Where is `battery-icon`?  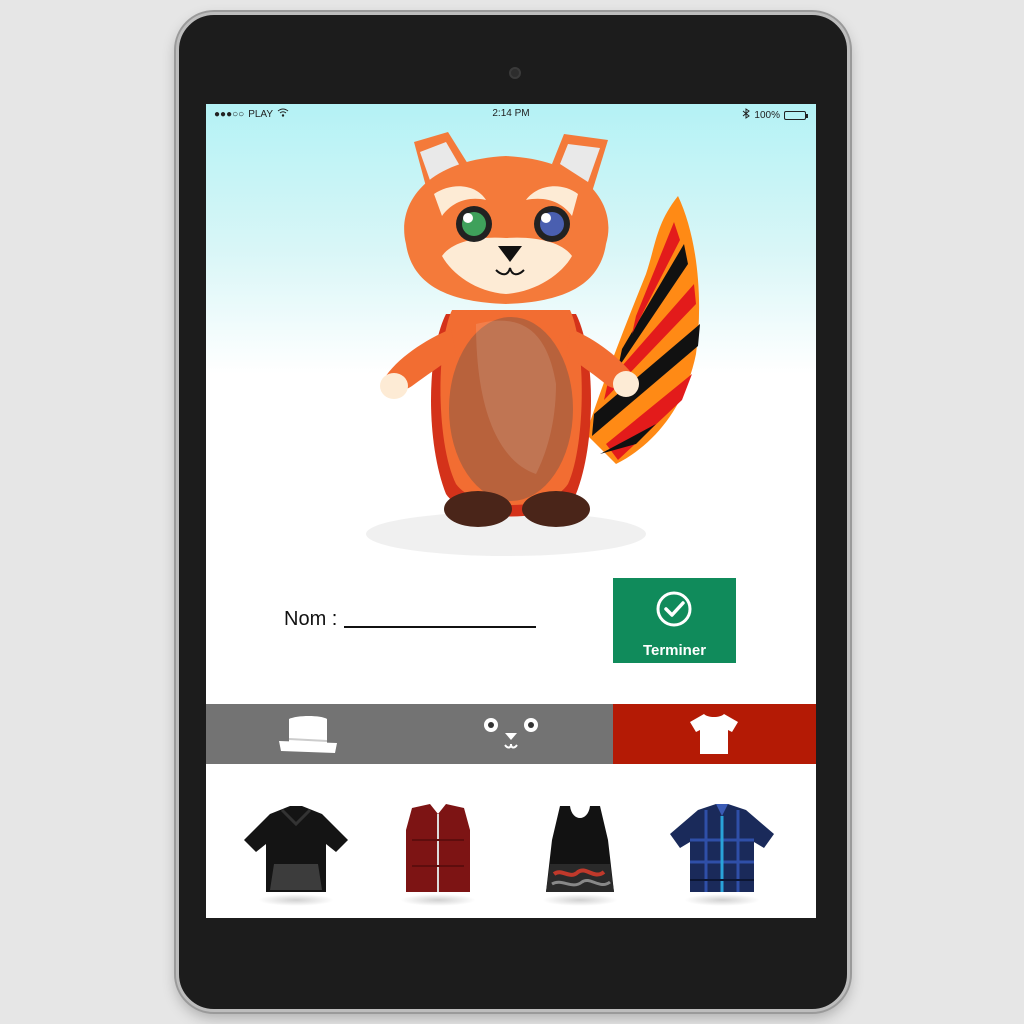
battery-icon is located at coordinates (796, 115).